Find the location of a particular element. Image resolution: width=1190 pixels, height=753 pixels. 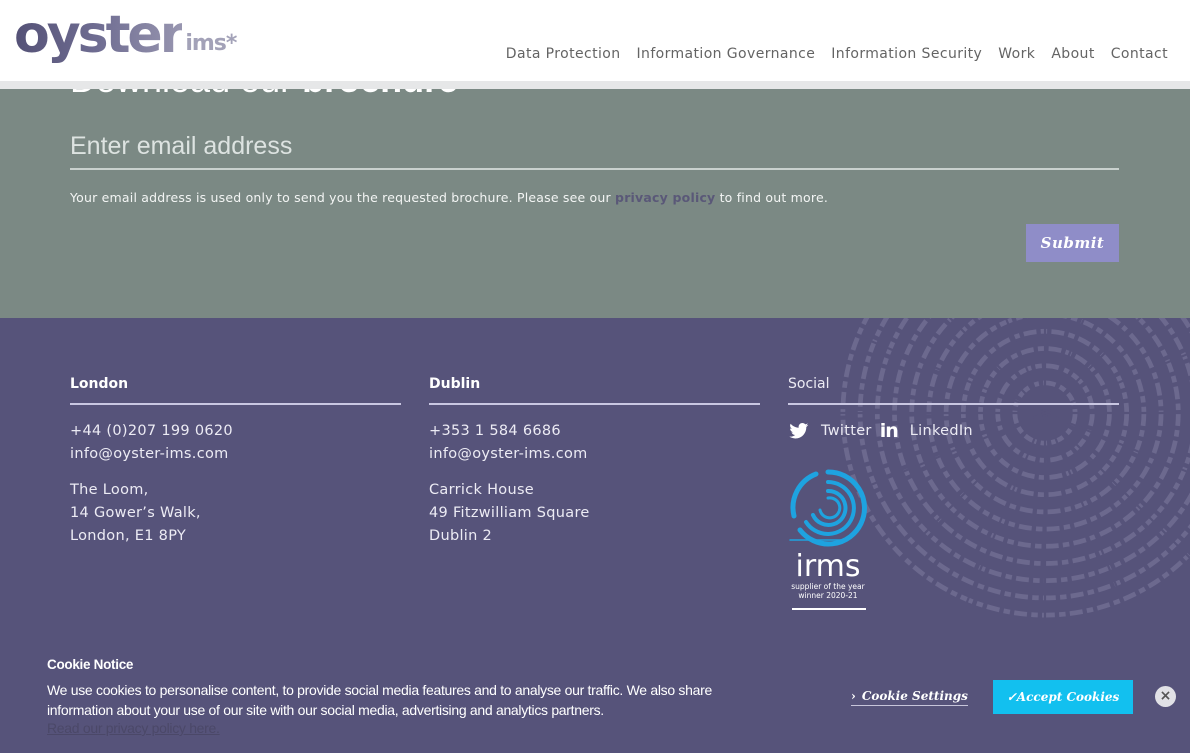

nav-information-governance: Information Governance is located at coordinates (726, 54).